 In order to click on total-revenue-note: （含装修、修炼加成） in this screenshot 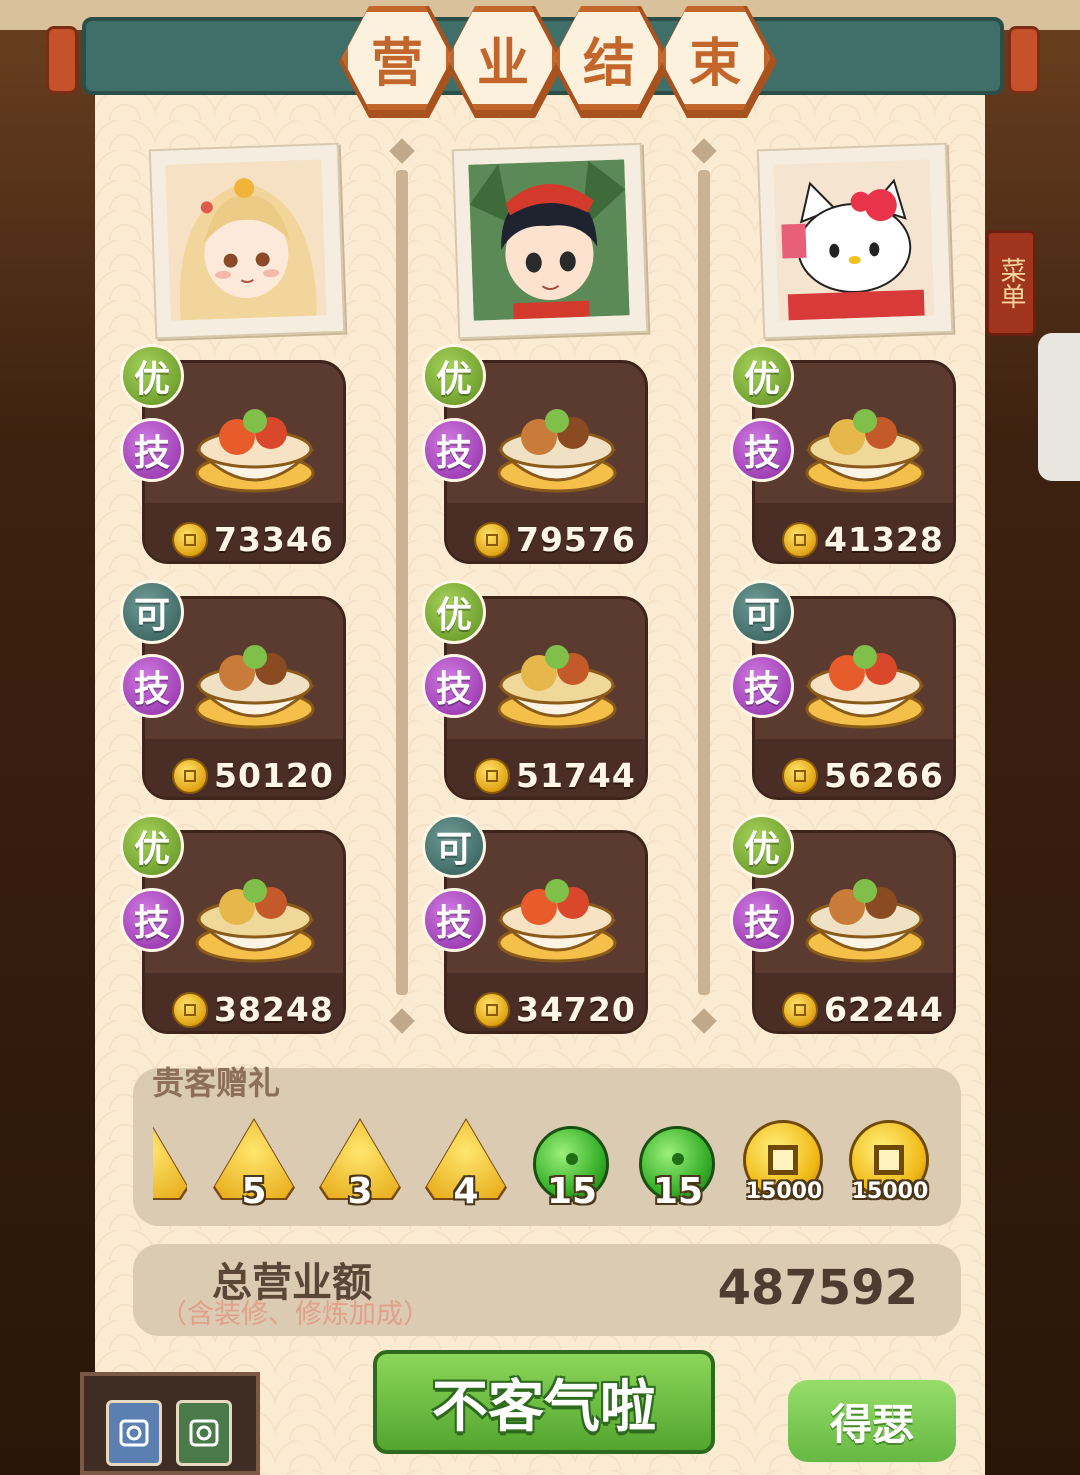, I will do `click(295, 1314)`.